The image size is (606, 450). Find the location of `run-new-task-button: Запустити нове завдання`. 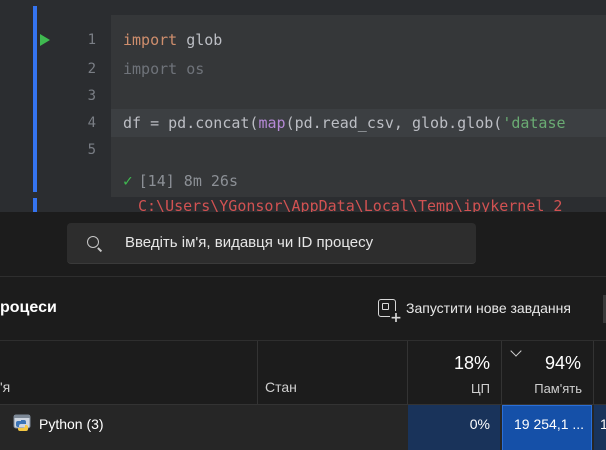

run-new-task-button: Запустити нове завдання is located at coordinates (474, 309).